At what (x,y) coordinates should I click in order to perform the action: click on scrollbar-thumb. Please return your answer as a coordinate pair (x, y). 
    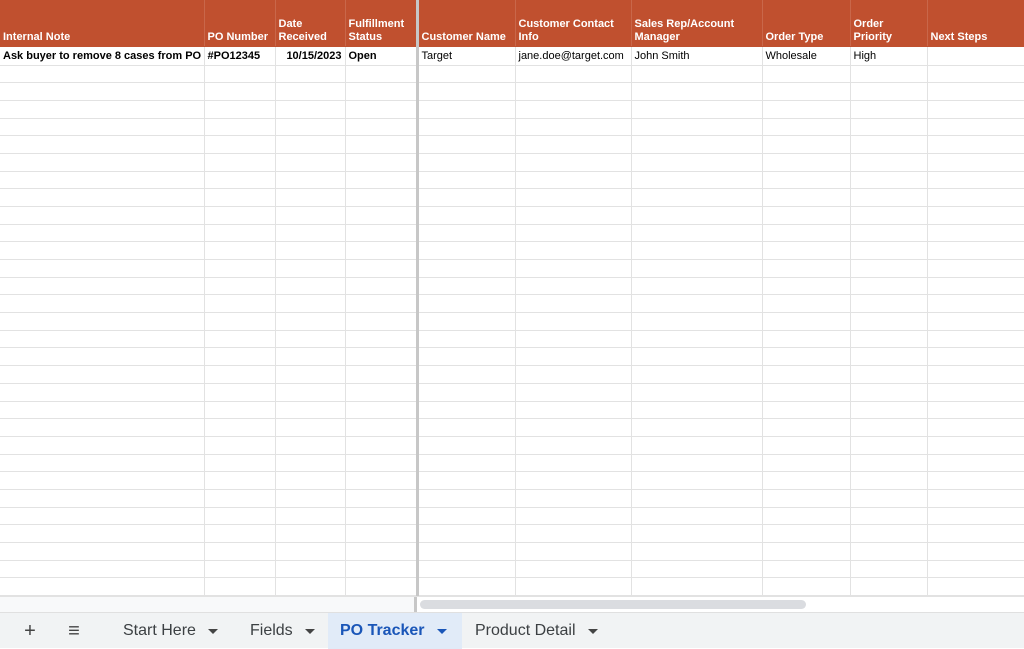
    Looking at the image, I should click on (613, 604).